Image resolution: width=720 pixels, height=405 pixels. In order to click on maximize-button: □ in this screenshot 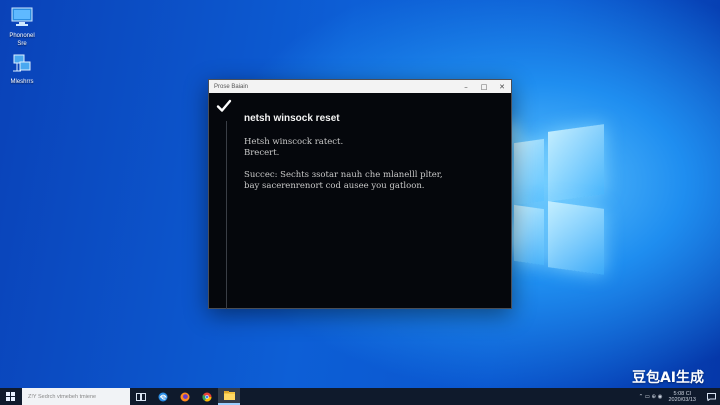, I will do `click(484, 86)`.